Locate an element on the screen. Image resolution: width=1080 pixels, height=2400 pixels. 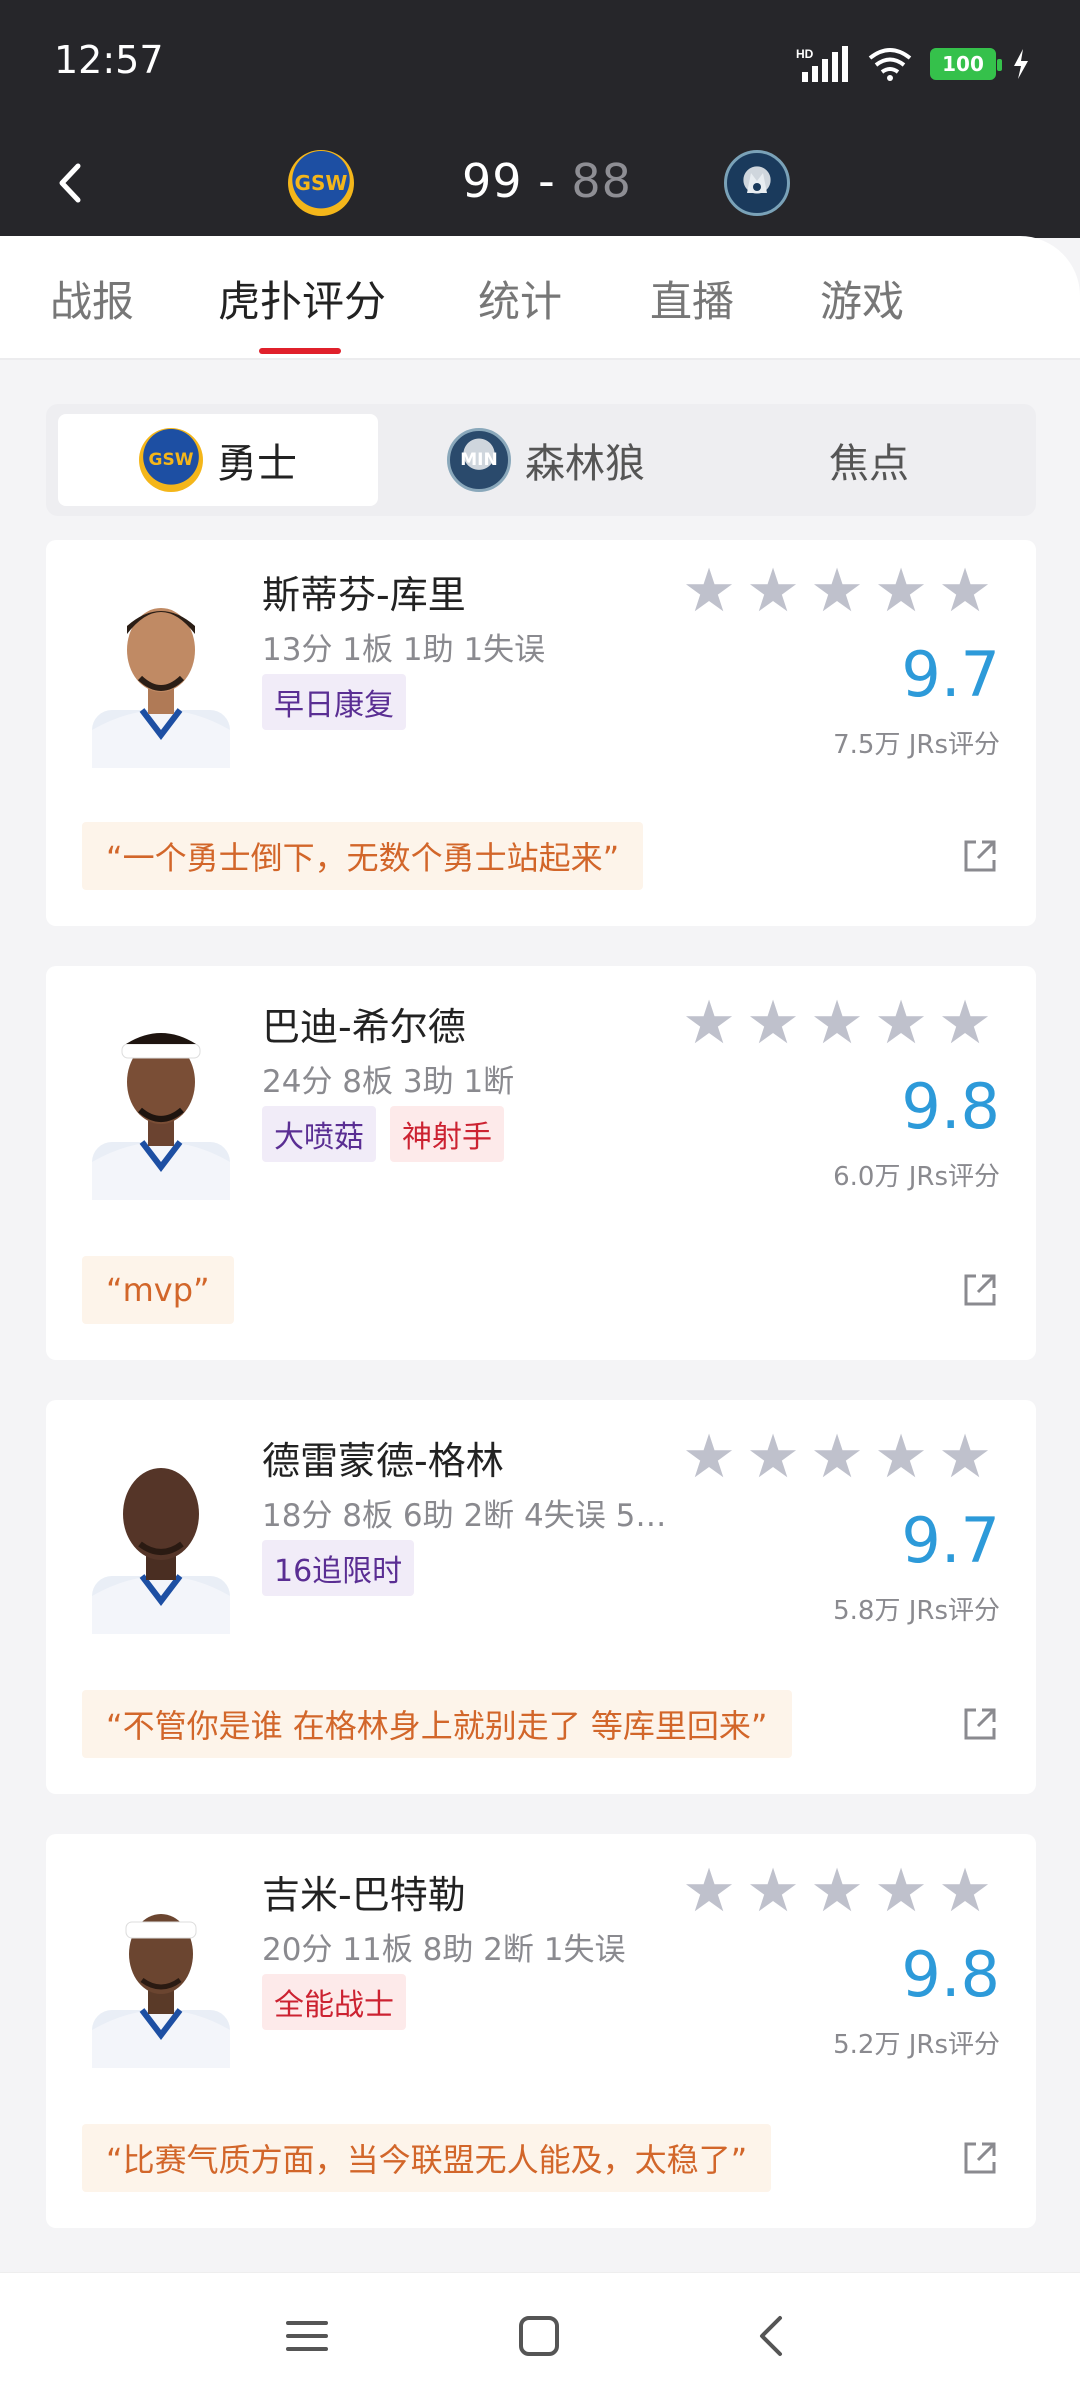
player-name: 德雷蒙德-格林 is located at coordinates (383, 1461).